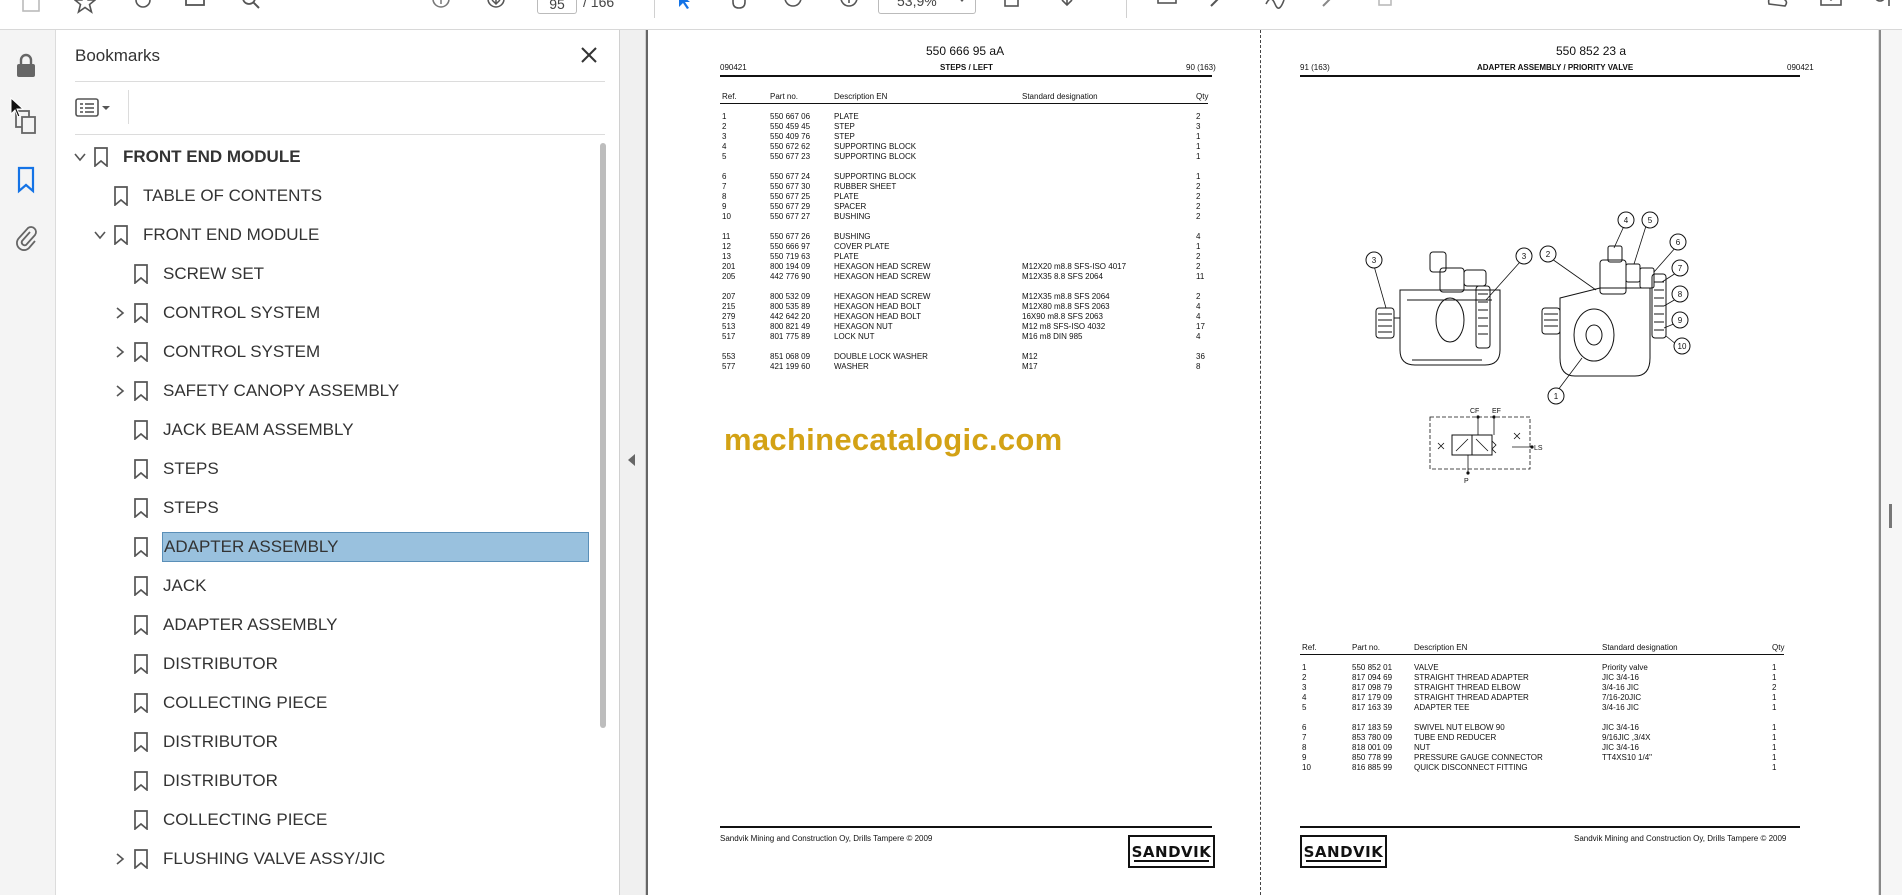  Describe the element at coordinates (31, 8) in the screenshot. I see `save-icon` at that location.